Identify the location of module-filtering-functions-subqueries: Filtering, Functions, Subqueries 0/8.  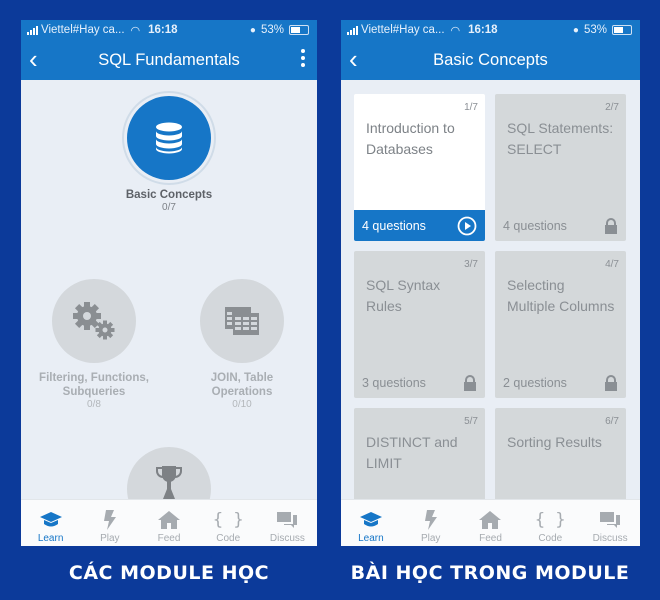
(94, 345).